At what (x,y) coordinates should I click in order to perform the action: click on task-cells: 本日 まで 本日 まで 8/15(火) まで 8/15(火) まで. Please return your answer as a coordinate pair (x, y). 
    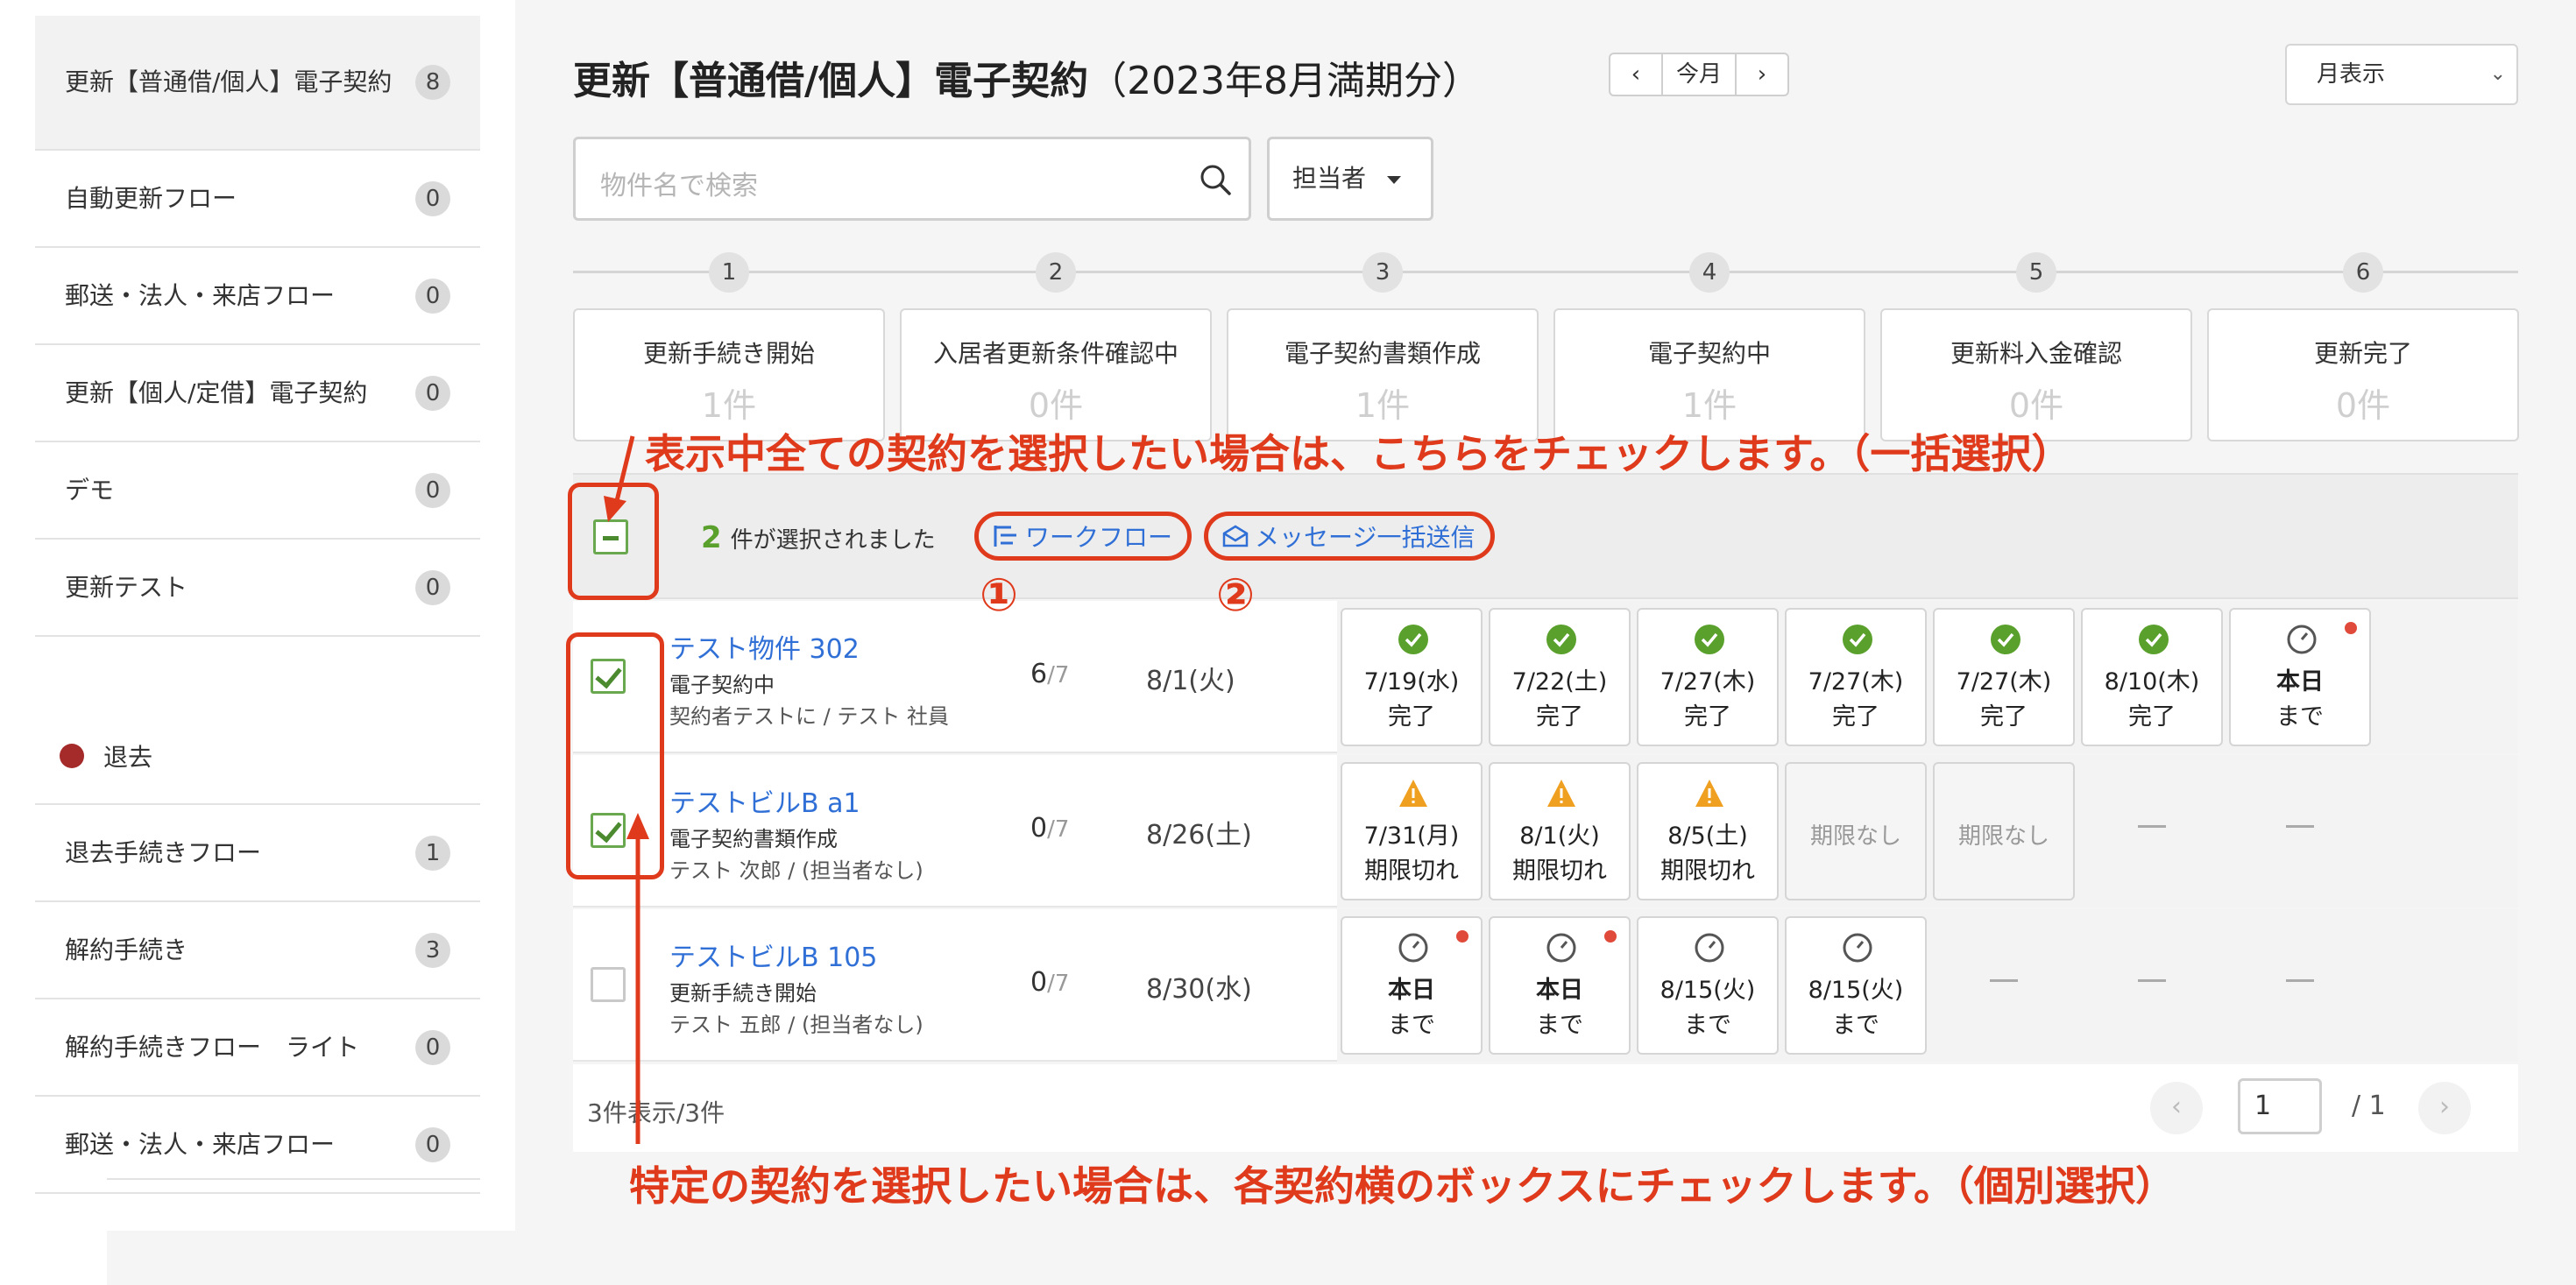
    Looking at the image, I should click on (1927, 985).